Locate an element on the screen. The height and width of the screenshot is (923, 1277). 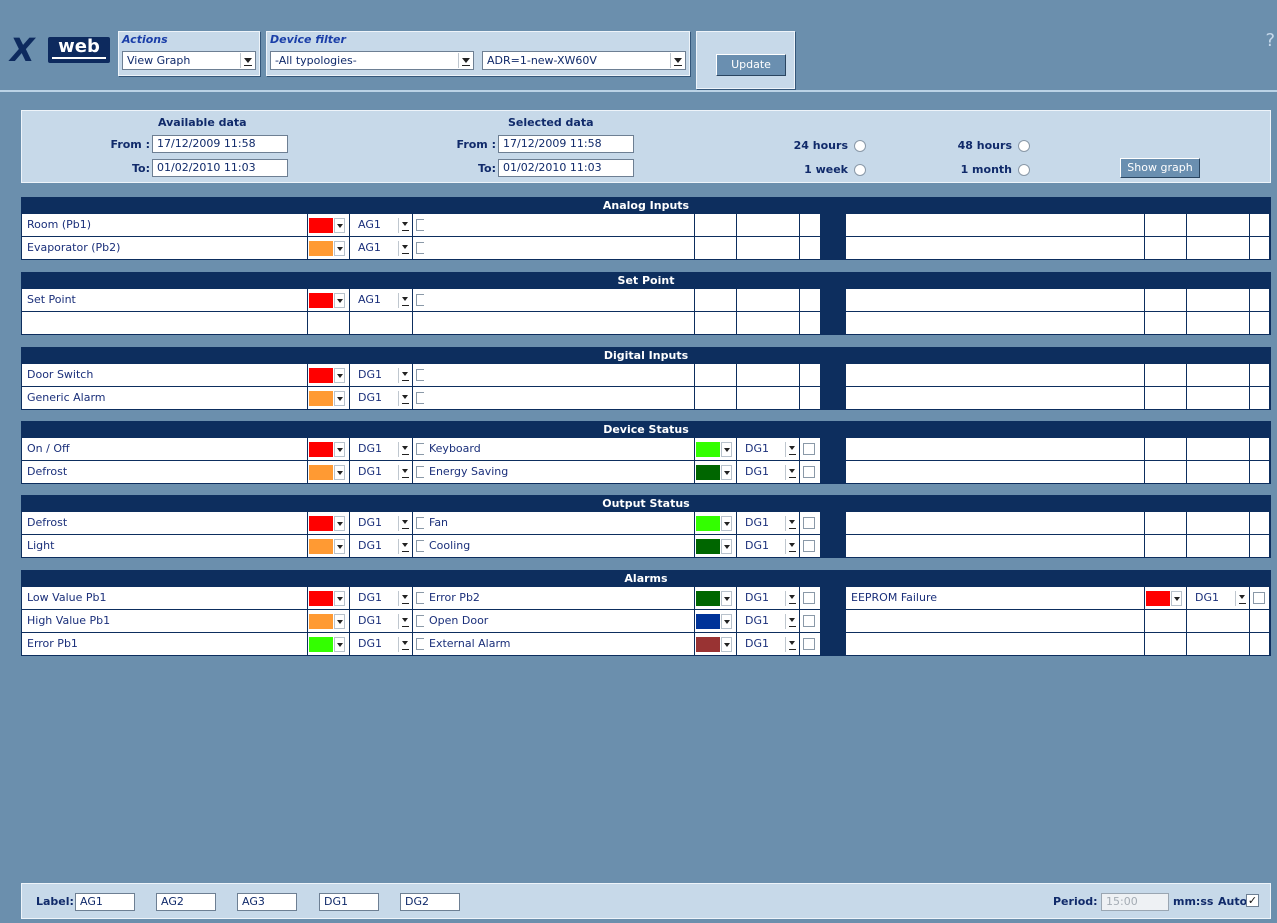
range-48h-radio is located at coordinates (1024, 146).